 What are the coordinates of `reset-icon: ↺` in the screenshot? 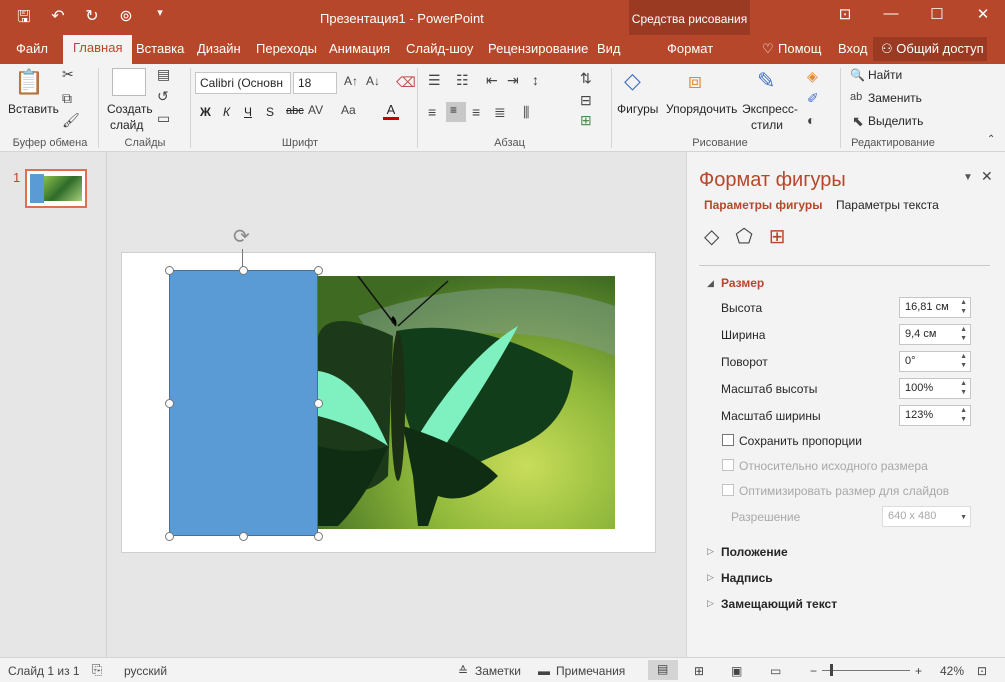 It's located at (163, 96).